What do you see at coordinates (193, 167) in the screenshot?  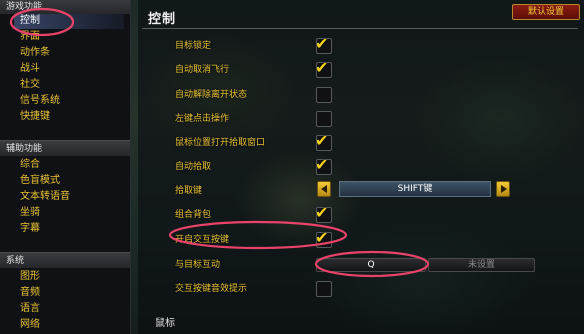 I see `option-label-auto-loot: 自动拾取` at bounding box center [193, 167].